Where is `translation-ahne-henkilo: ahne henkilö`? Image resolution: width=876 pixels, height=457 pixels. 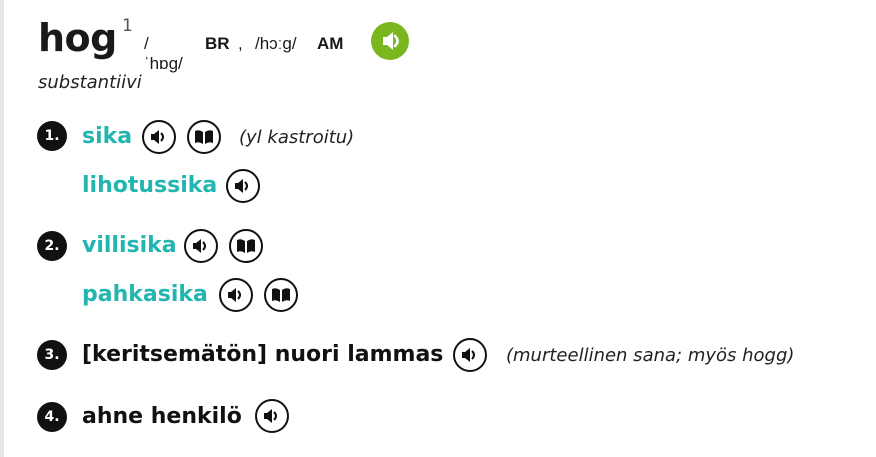
translation-ahne-henkilo: ahne henkilö is located at coordinates (162, 416).